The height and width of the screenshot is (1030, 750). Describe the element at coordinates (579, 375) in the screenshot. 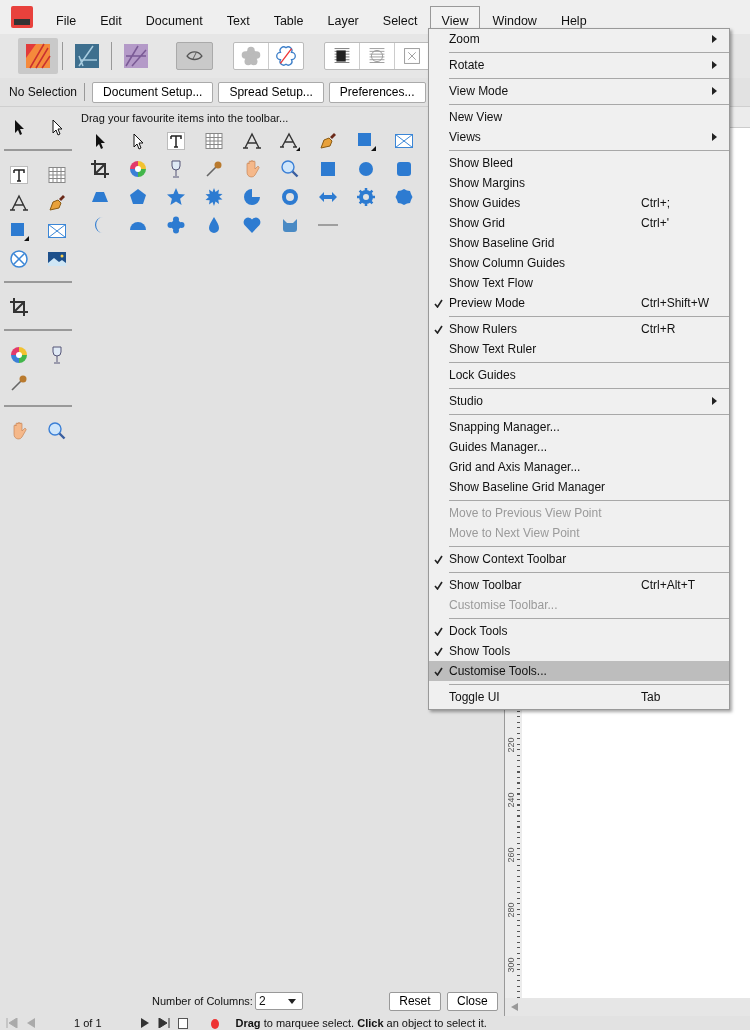

I see `menu-entry: Lock Guides` at that location.